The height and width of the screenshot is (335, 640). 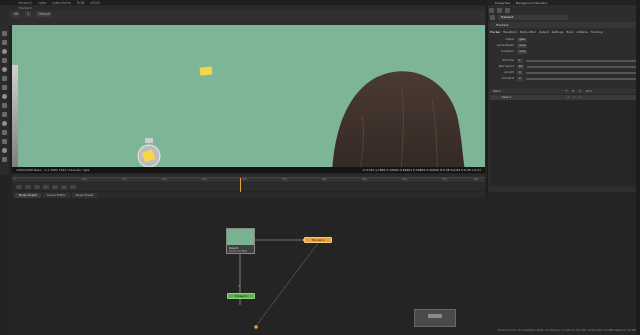 I want to click on tab-settings: Settings, so click(x=557, y=32).